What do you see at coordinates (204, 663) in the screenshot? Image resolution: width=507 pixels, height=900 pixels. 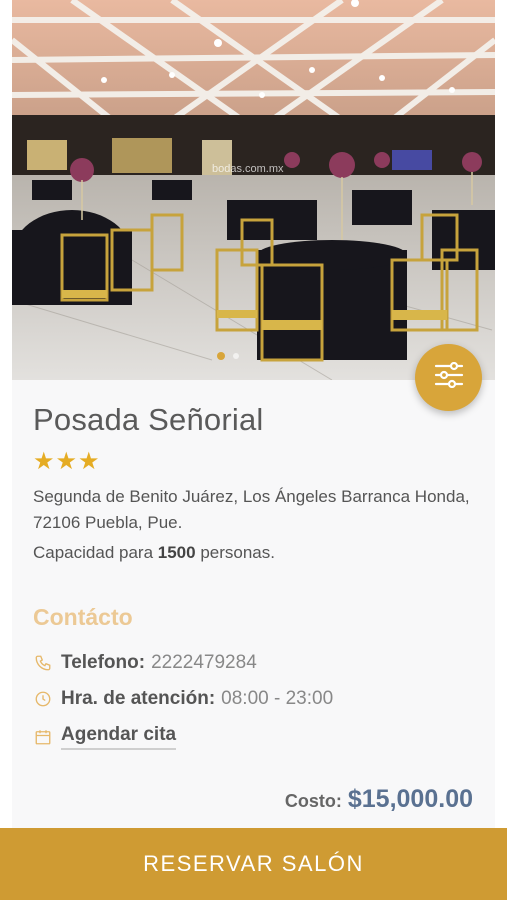 I see `phone-value: 2222479284` at bounding box center [204, 663].